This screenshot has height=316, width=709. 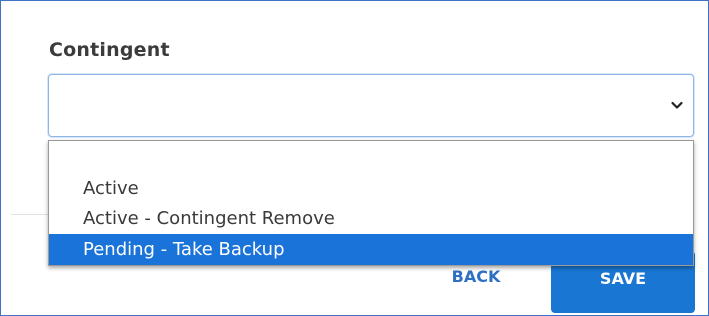 What do you see at coordinates (371, 188) in the screenshot?
I see `option-active: Active` at bounding box center [371, 188].